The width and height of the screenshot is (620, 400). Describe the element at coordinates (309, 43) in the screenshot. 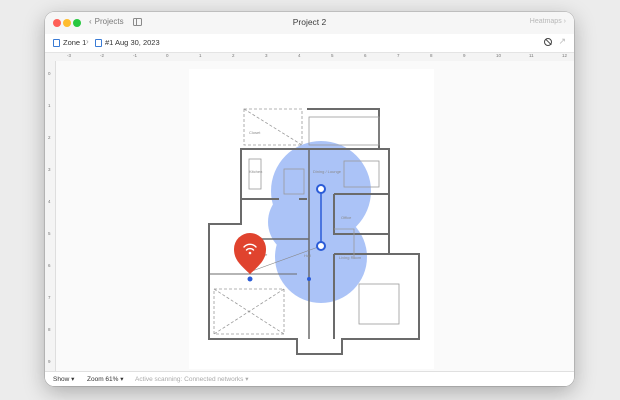

I see `breadcrumb: Zone 1 › #1 Aug 30, 2023 ↗` at that location.